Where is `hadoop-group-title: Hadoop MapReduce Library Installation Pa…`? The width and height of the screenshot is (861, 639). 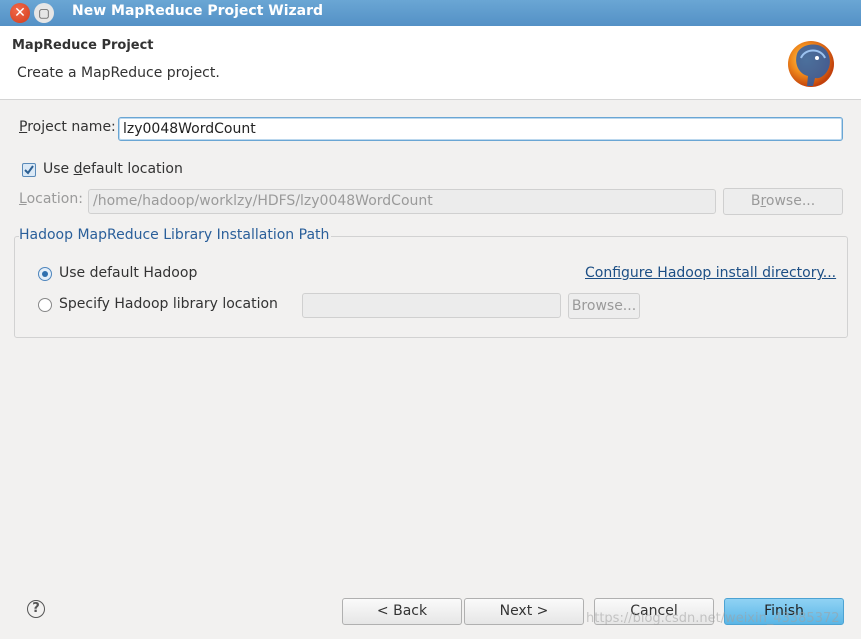
hadoop-group-title: Hadoop MapReduce Library Installation Pa… is located at coordinates (175, 235).